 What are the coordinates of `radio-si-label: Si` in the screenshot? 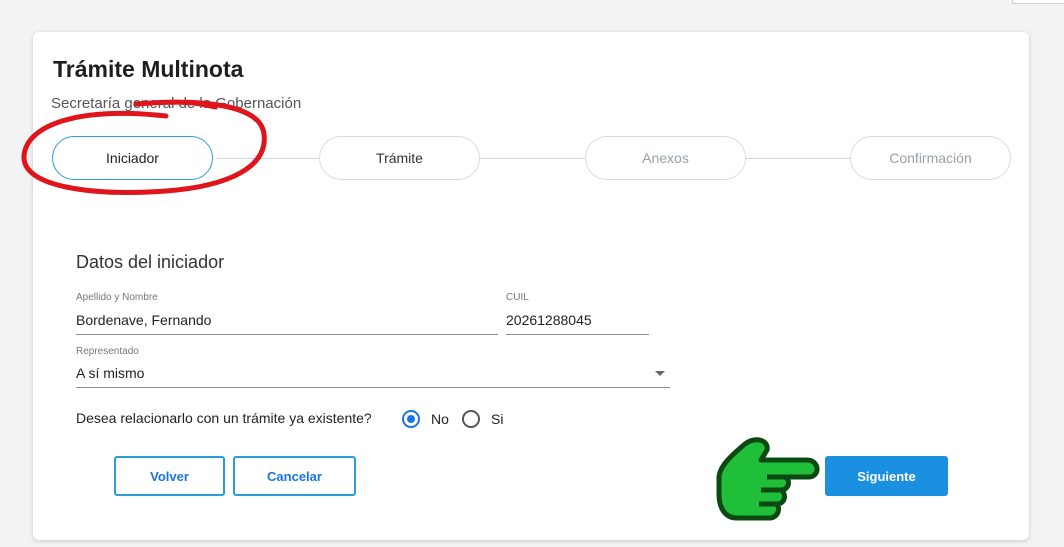 It's located at (497, 419).